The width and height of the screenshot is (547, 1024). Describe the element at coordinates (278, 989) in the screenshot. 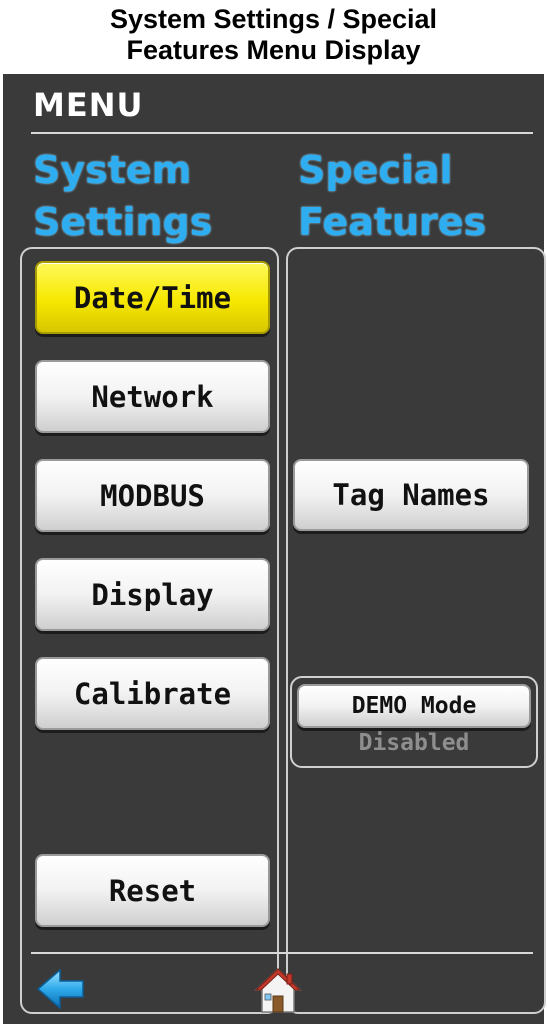

I see `home-icon` at that location.